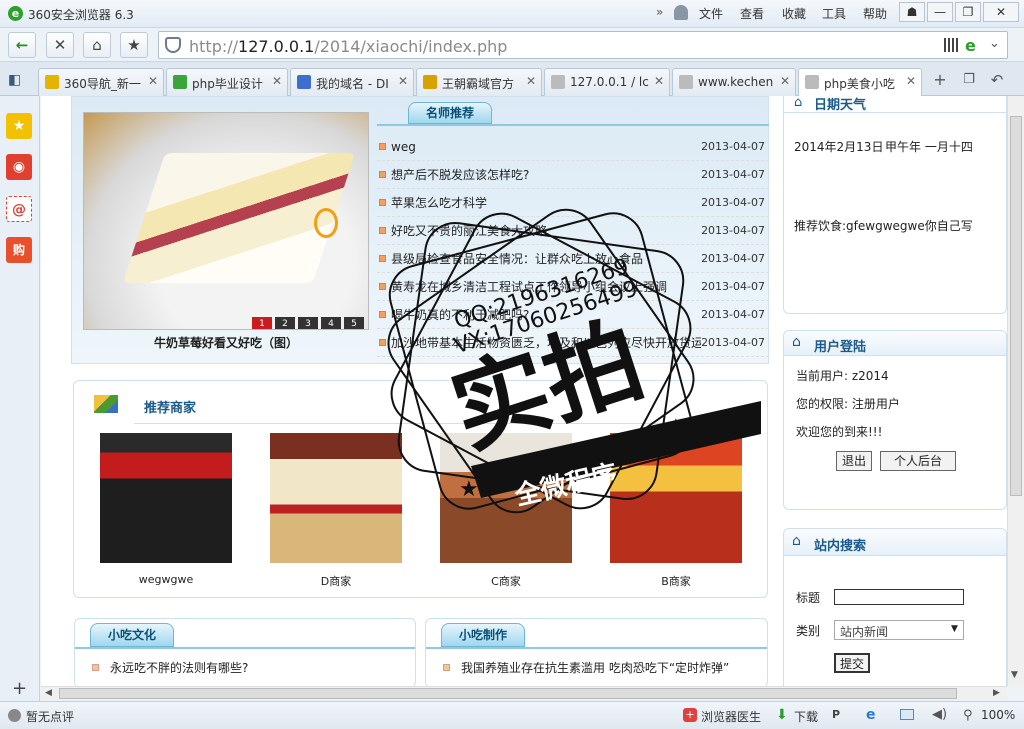 The image size is (1024, 729). Describe the element at coordinates (752, 13) in the screenshot. I see `menu-view: 查看` at that location.